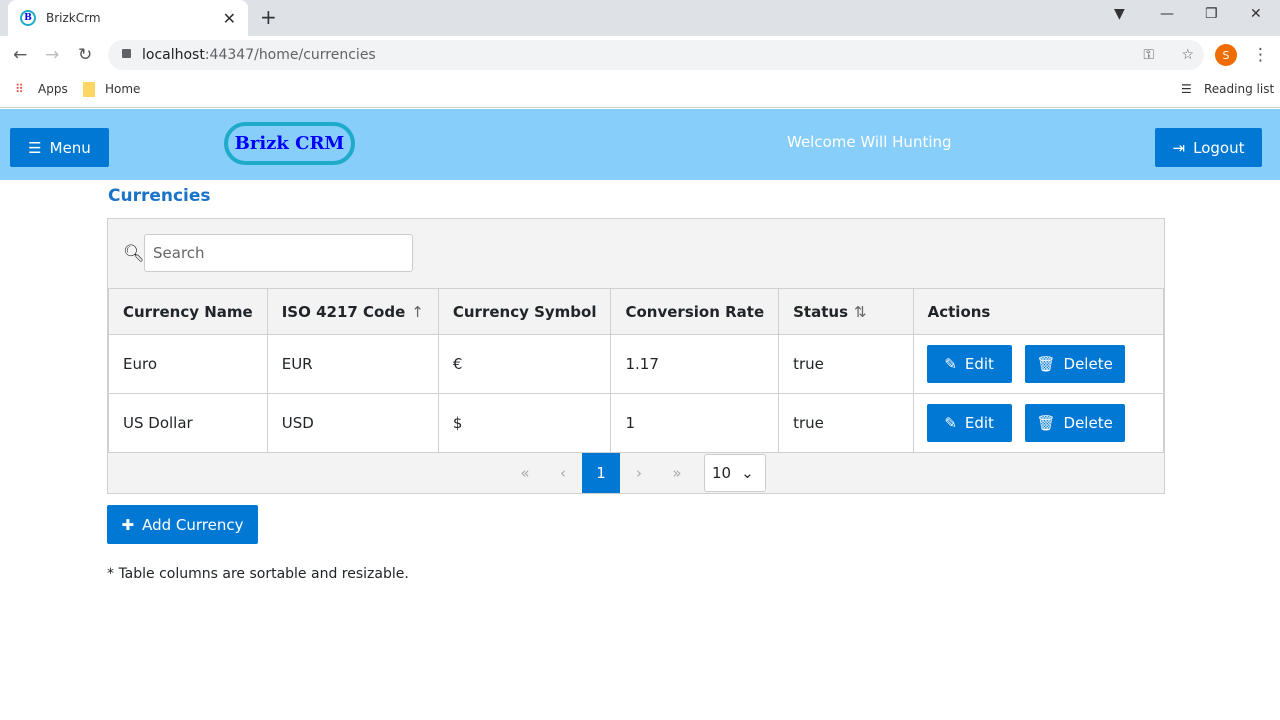  Describe the element at coordinates (869, 142) in the screenshot. I see `welcome-text: Welcome Will Hunting` at that location.